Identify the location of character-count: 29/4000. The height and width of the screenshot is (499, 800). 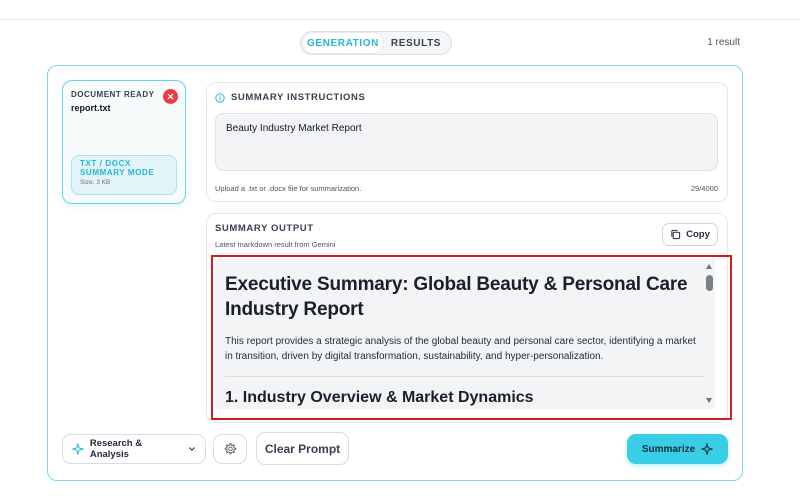
(704, 188).